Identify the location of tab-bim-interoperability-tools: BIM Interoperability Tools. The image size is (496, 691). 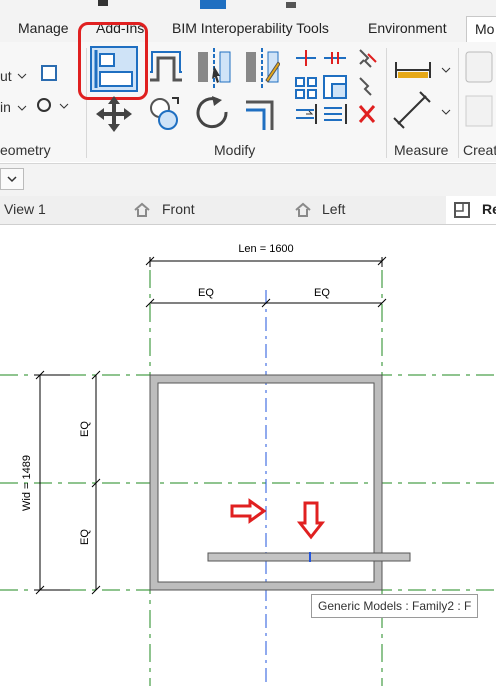
(250, 28).